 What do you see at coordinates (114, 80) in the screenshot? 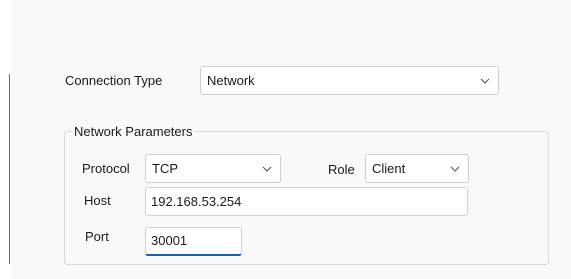
I see `connection-type-label: Connection Type` at bounding box center [114, 80].